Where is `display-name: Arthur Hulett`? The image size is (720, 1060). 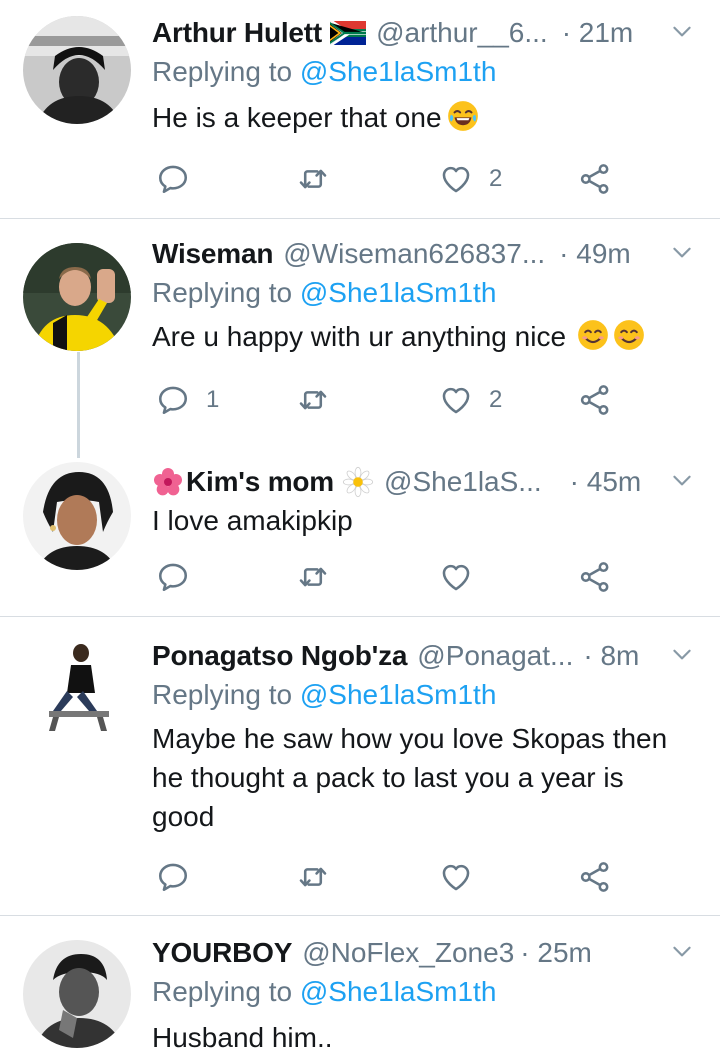 display-name: Arthur Hulett is located at coordinates (237, 33).